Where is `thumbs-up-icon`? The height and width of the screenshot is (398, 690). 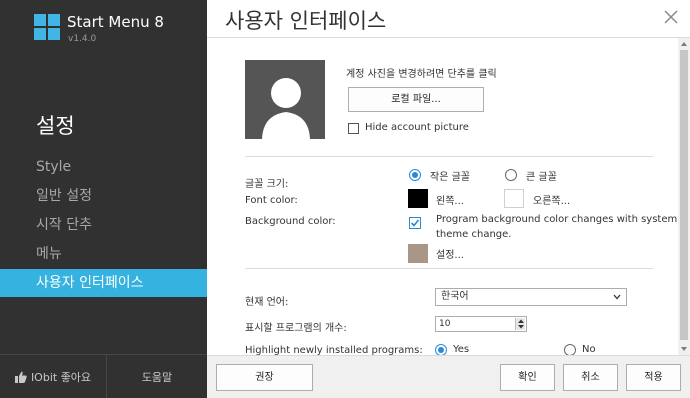 thumbs-up-icon is located at coordinates (20, 377).